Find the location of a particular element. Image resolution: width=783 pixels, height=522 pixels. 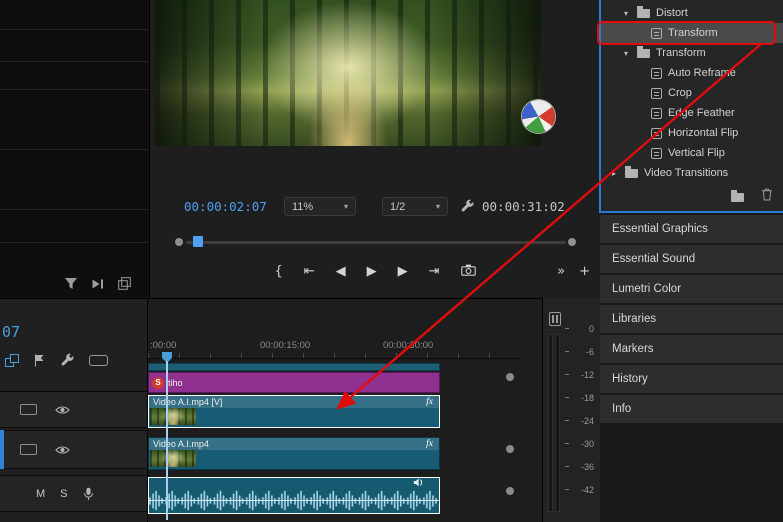

video-clip-v2-selected: Video A.I.mp4 [V] fx is located at coordinates (294, 411).